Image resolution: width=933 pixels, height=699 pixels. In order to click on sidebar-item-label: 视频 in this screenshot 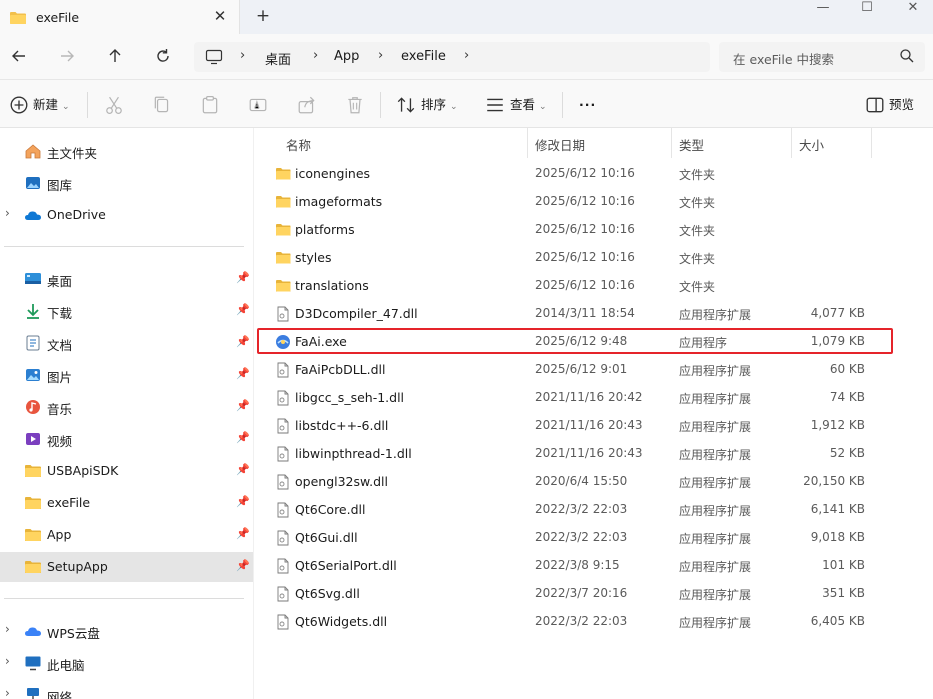, I will do `click(60, 441)`.